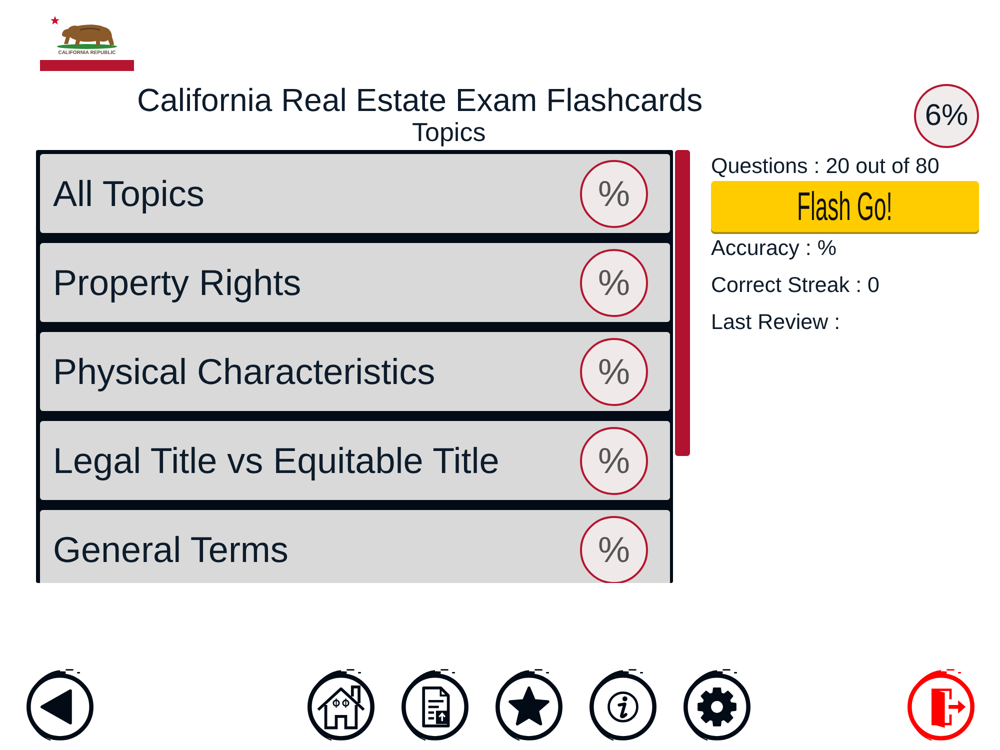 The width and height of the screenshot is (1000, 750). Describe the element at coordinates (129, 193) in the screenshot. I see `topic-label: All Topics` at that location.